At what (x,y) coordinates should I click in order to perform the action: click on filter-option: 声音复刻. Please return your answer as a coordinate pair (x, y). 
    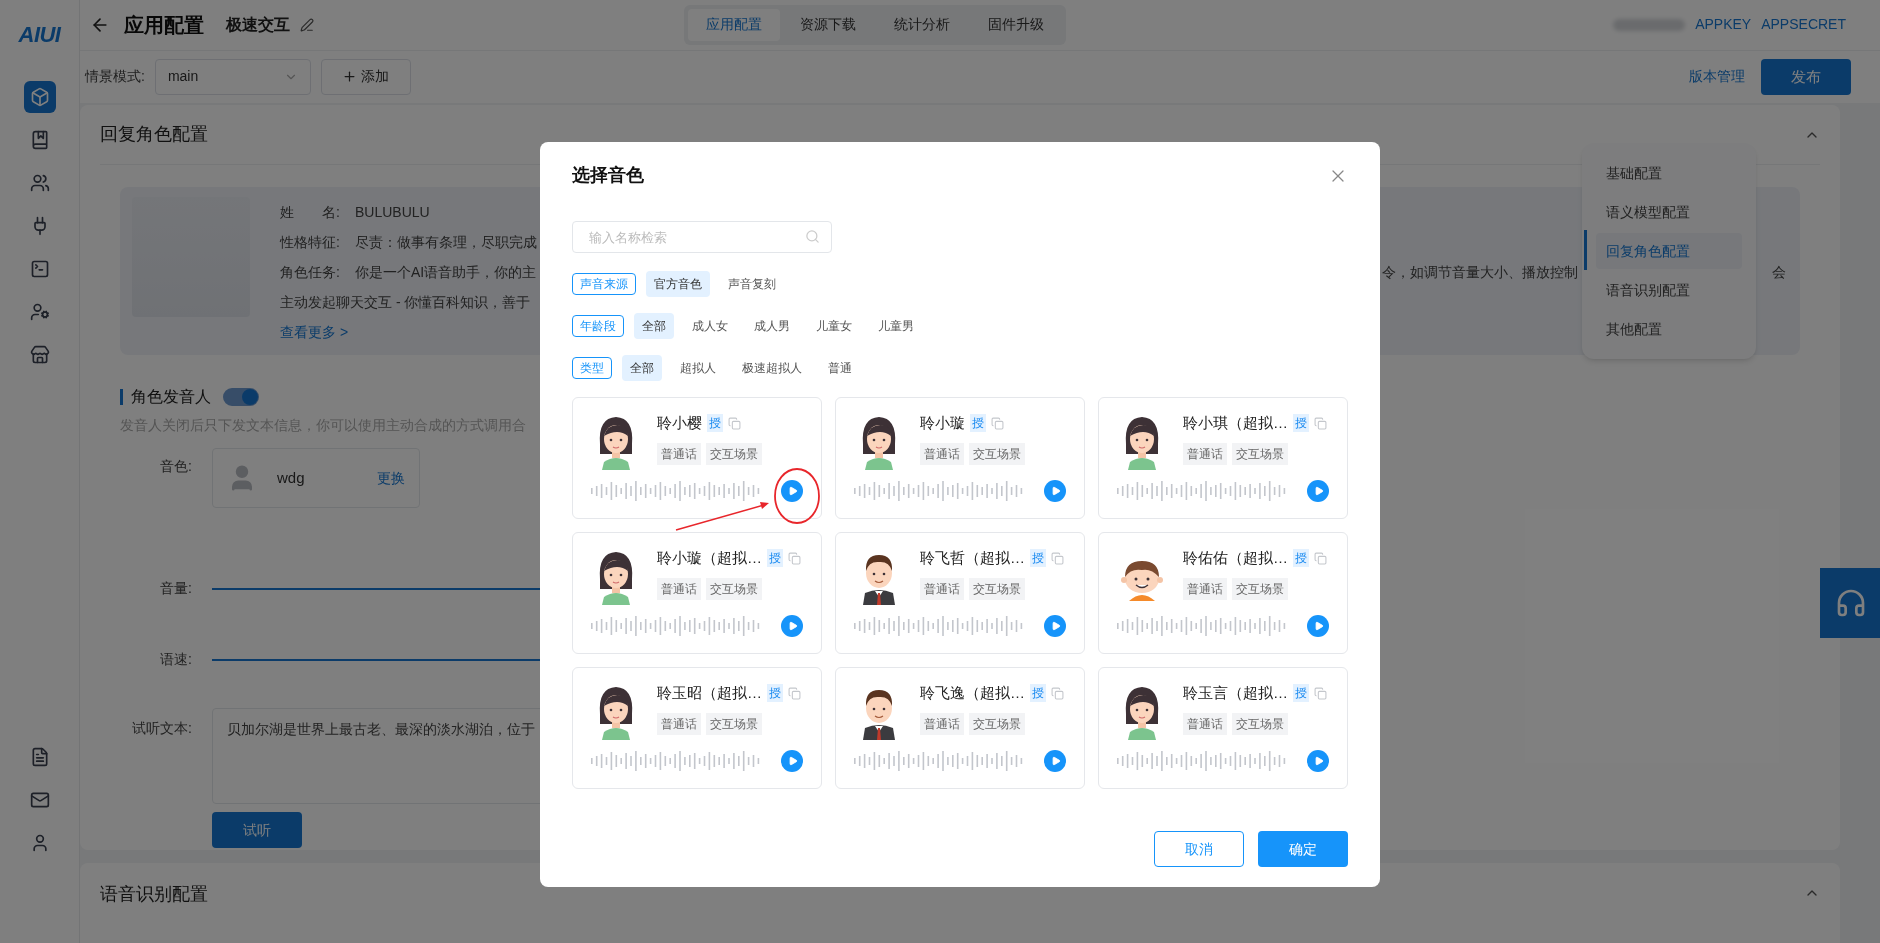
    Looking at the image, I should click on (752, 284).